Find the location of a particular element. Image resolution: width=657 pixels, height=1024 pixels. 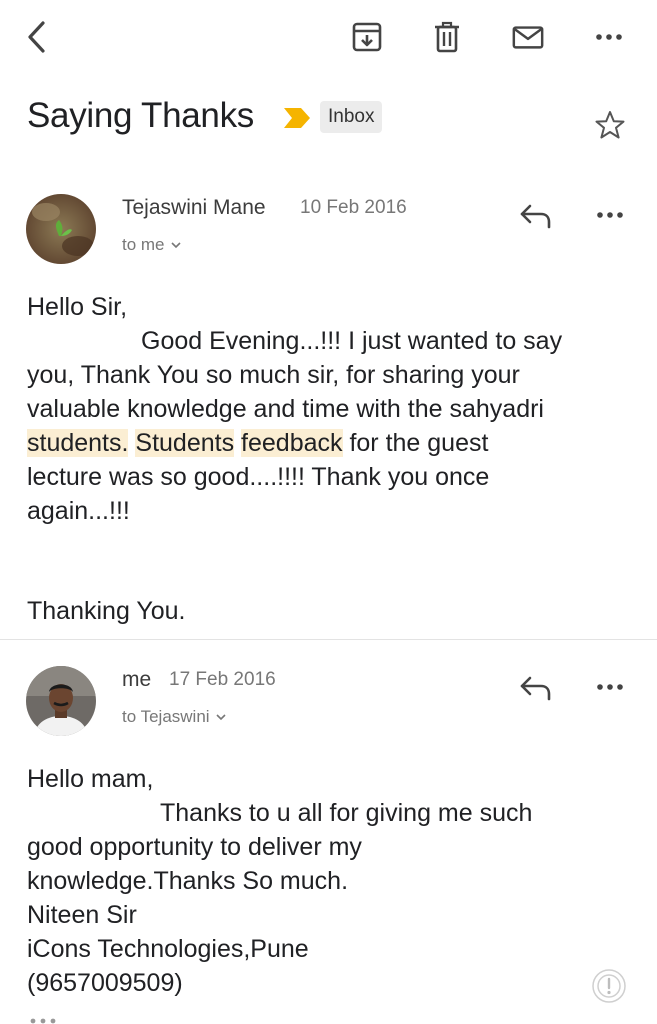

star-icon is located at coordinates (610, 125).